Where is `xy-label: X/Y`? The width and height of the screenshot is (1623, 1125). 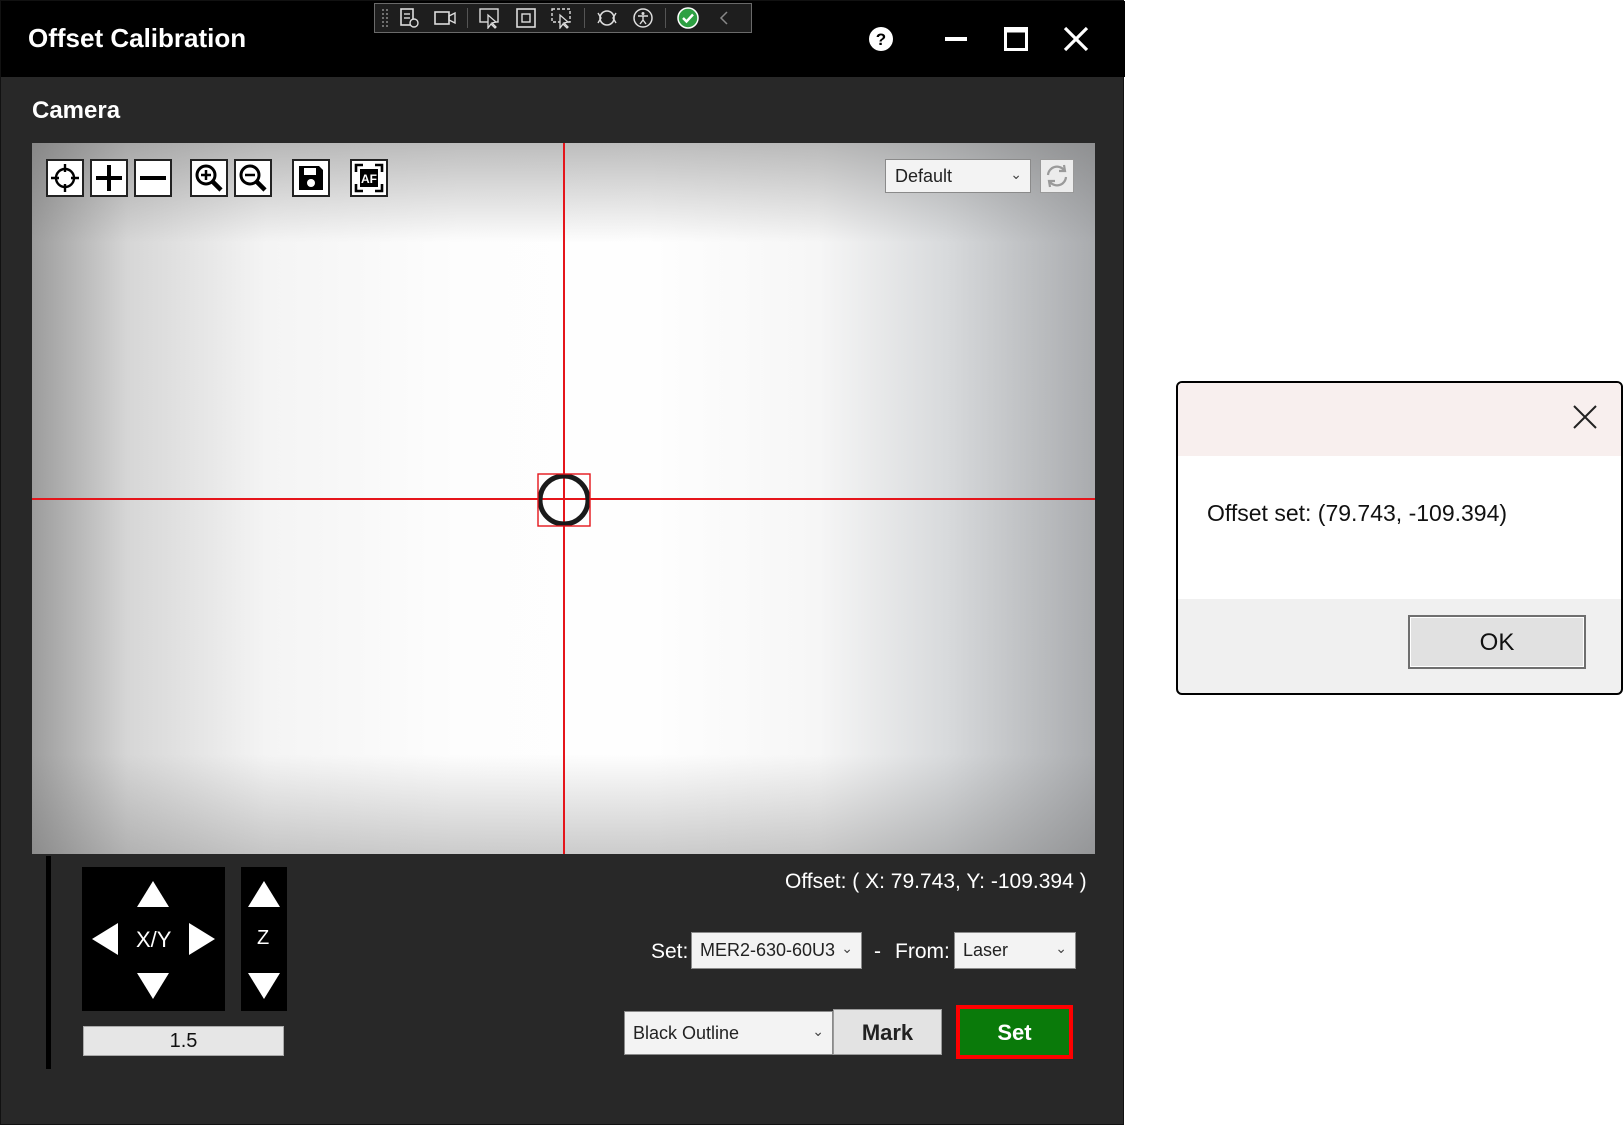
xy-label: X/Y is located at coordinates (154, 939).